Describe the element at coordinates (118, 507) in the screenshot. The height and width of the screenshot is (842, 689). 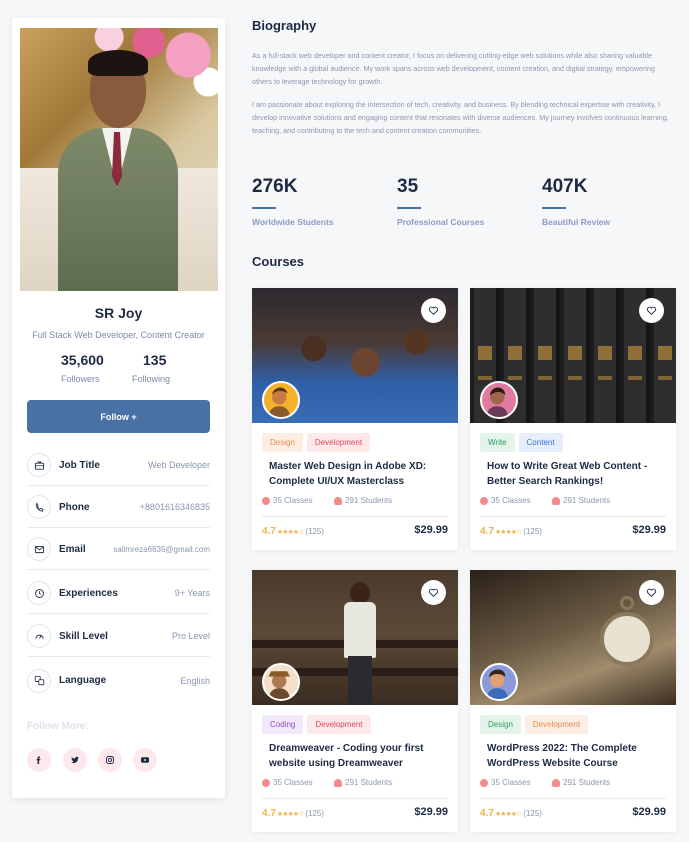
I see `info-row-phone: Phone +8801616346835` at that location.